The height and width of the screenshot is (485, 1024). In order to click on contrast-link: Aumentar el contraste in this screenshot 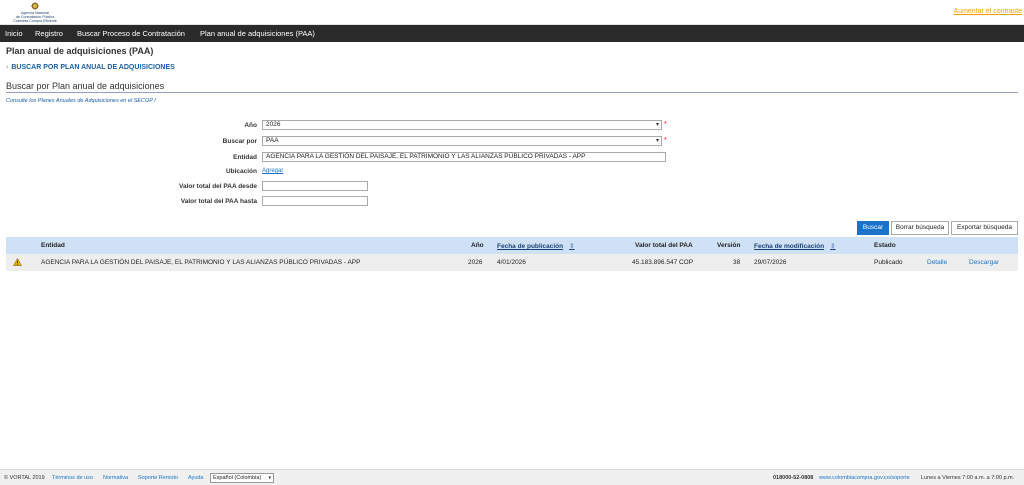, I will do `click(988, 11)`.